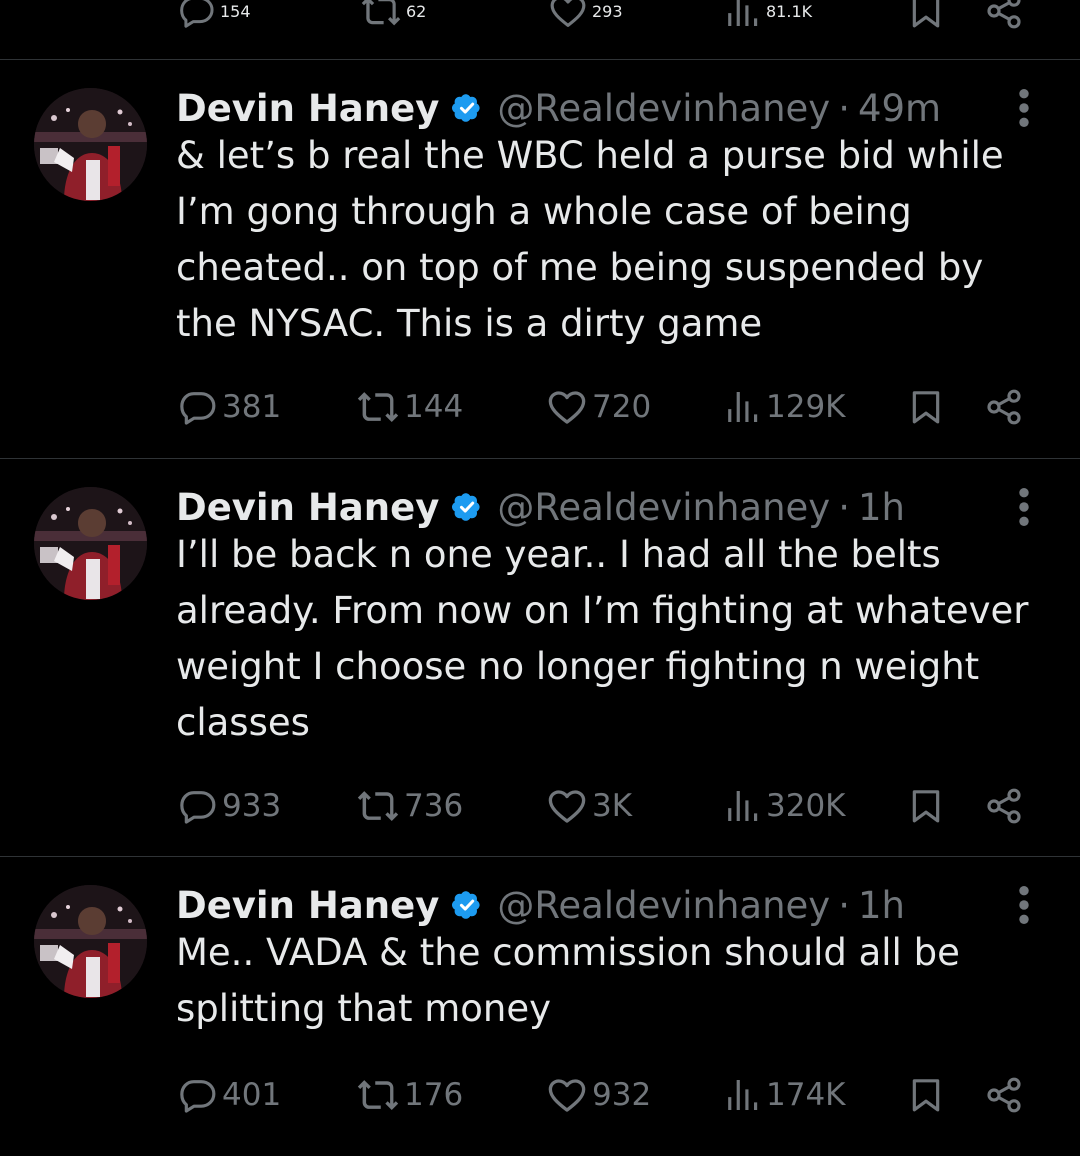  I want to click on reply-button: 381, so click(229, 407).